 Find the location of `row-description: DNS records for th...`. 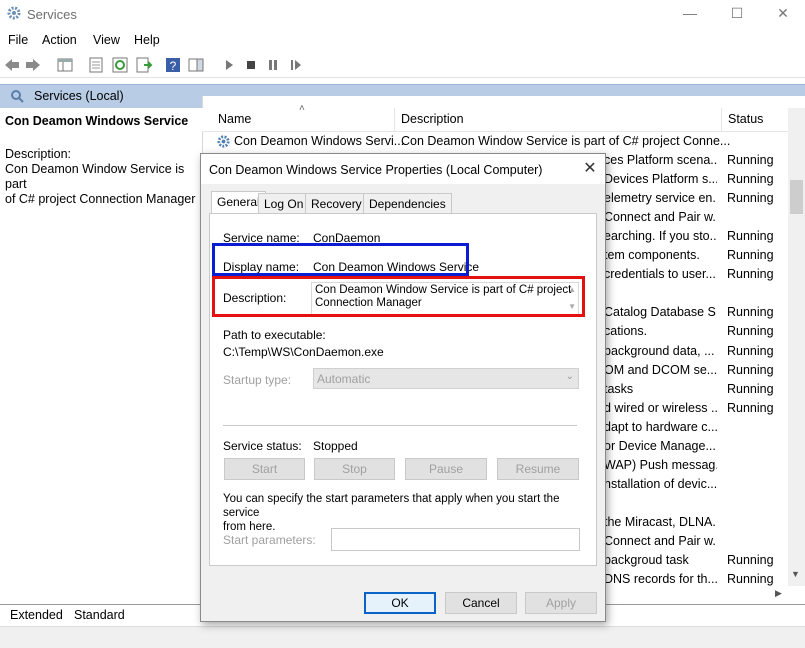

row-description: DNS records for th... is located at coordinates (660, 579).